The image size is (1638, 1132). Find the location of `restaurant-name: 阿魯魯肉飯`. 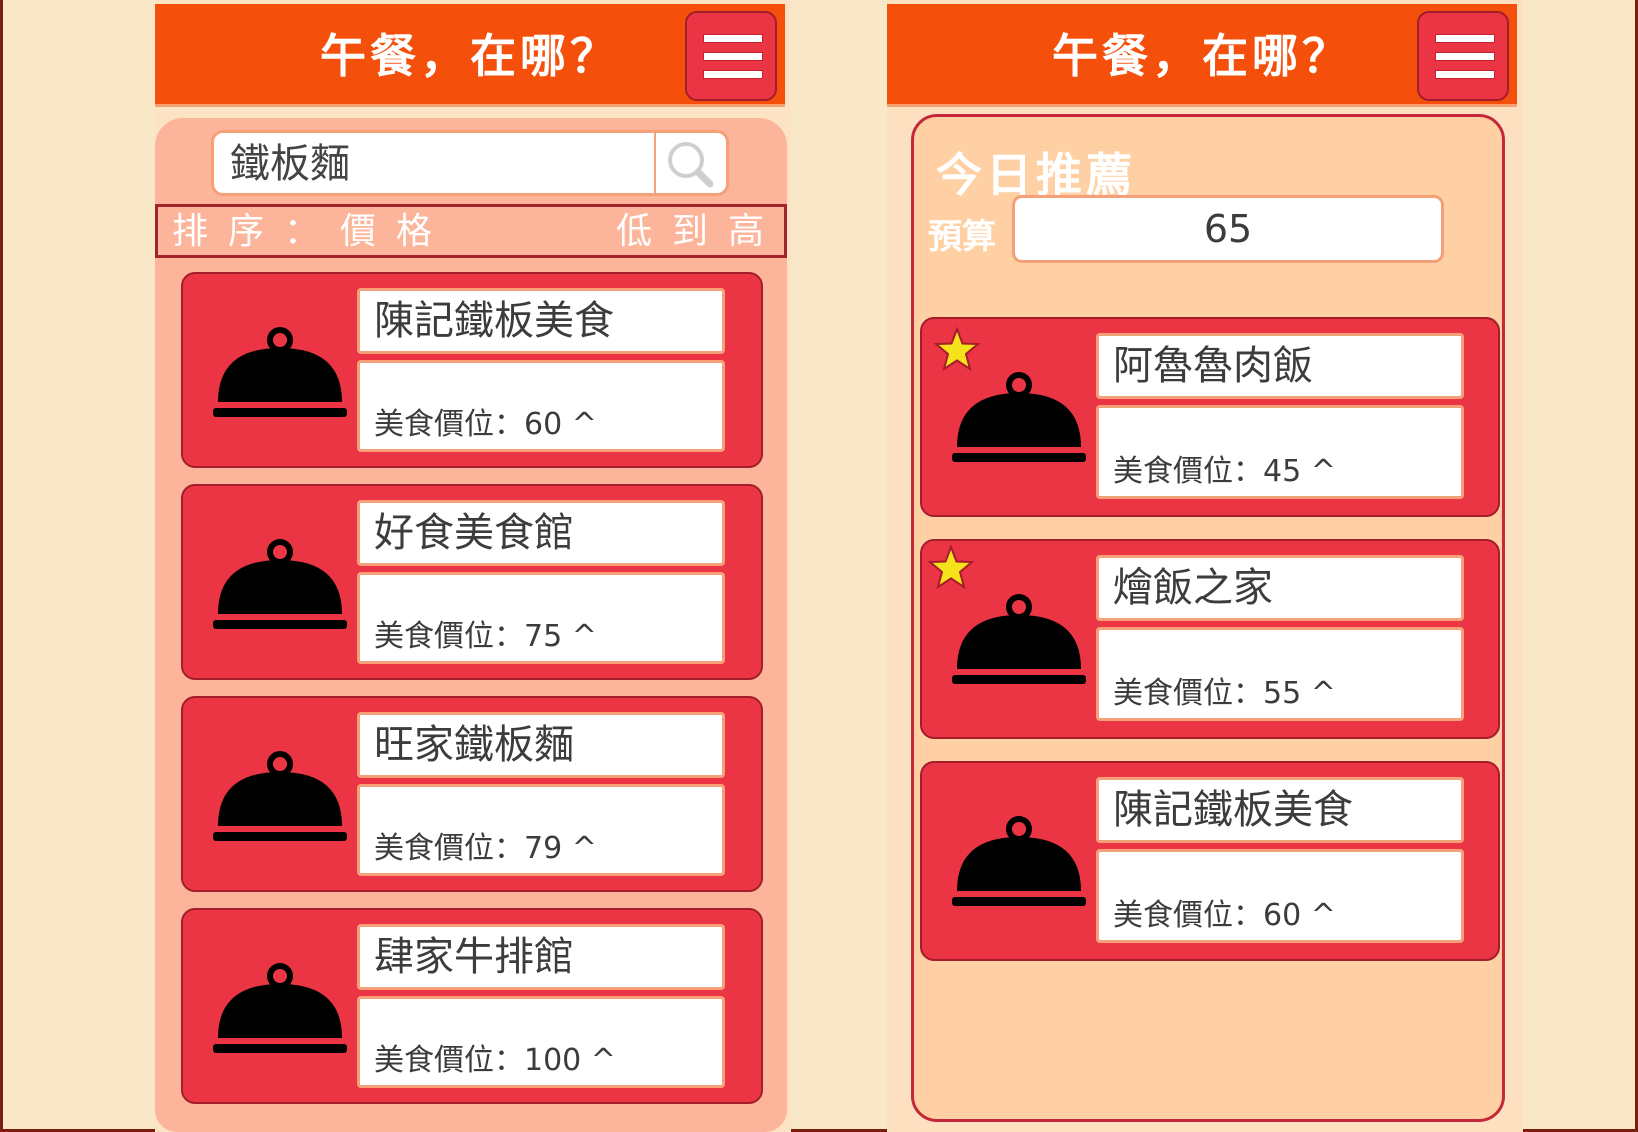

restaurant-name: 阿魯魯肉飯 is located at coordinates (1280, 366).